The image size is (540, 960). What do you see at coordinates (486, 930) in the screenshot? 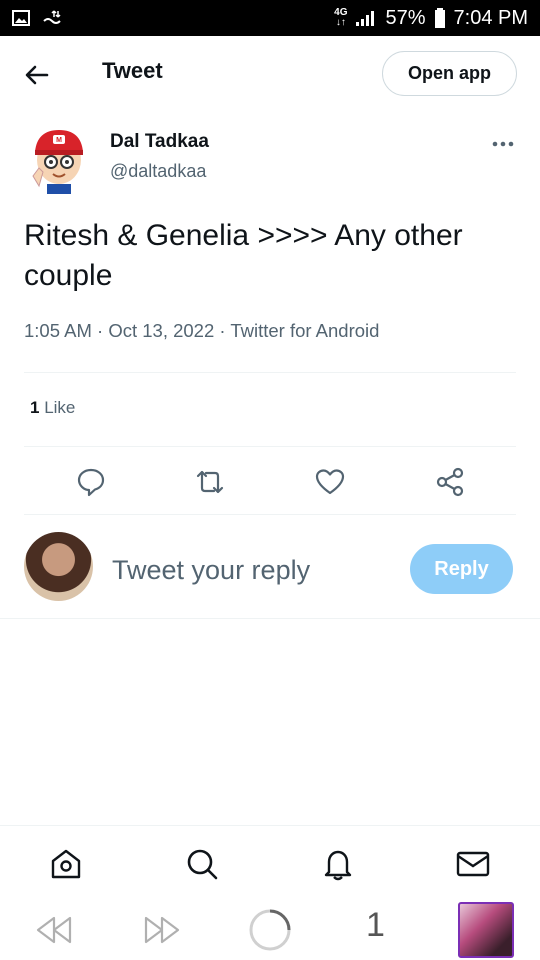
I see `profile-thumbnail` at bounding box center [486, 930].